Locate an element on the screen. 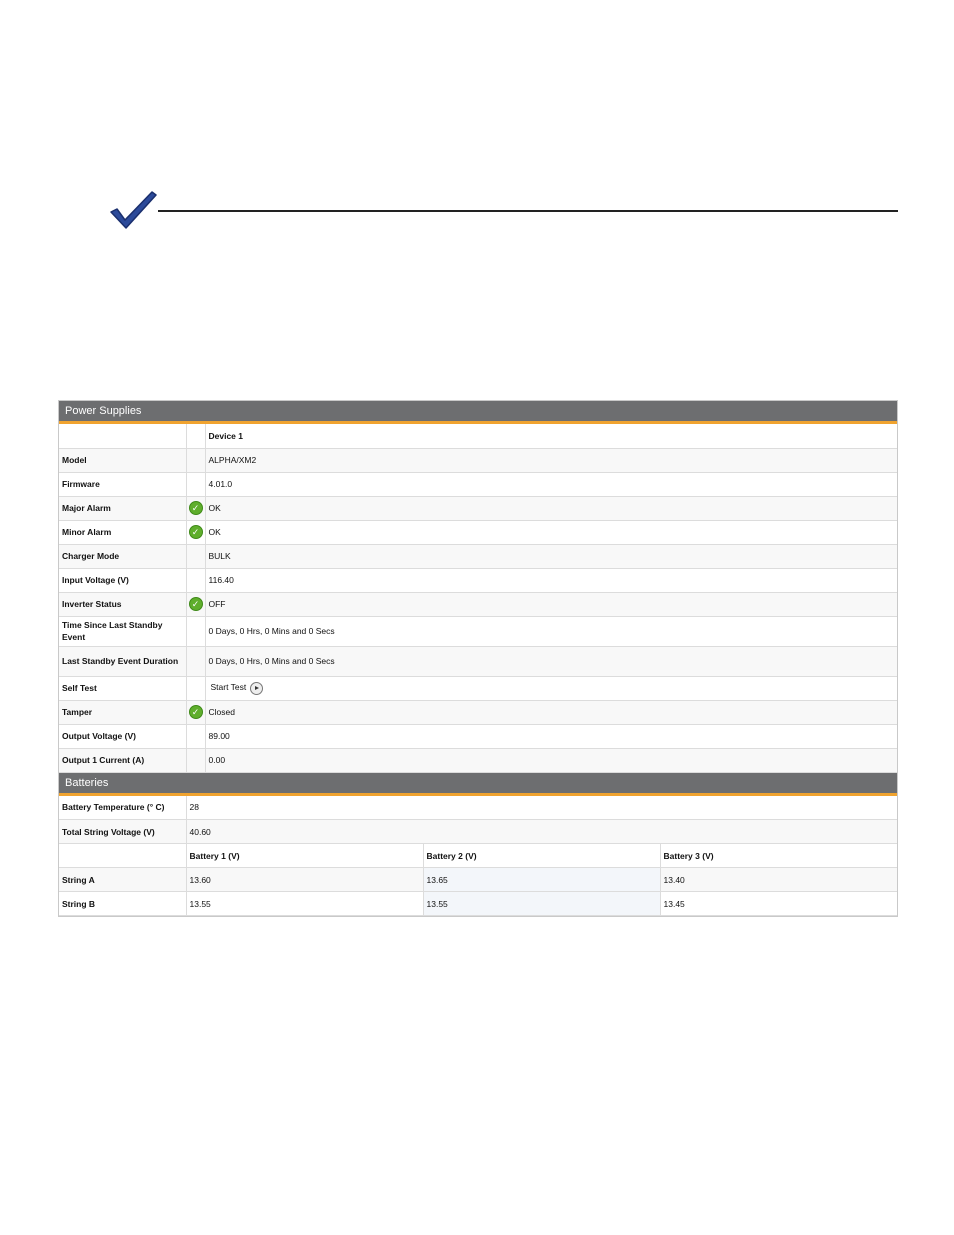  note-rule is located at coordinates (528, 211).